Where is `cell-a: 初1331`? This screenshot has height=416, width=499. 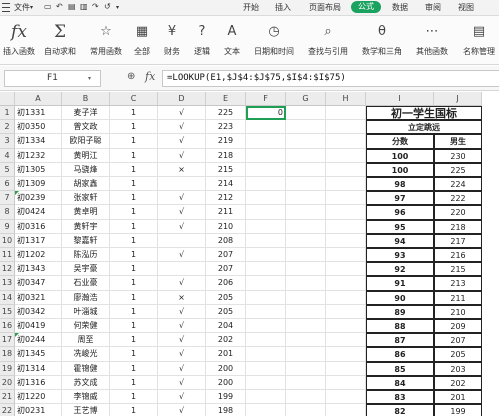
cell-a: 初1331 is located at coordinates (38, 113).